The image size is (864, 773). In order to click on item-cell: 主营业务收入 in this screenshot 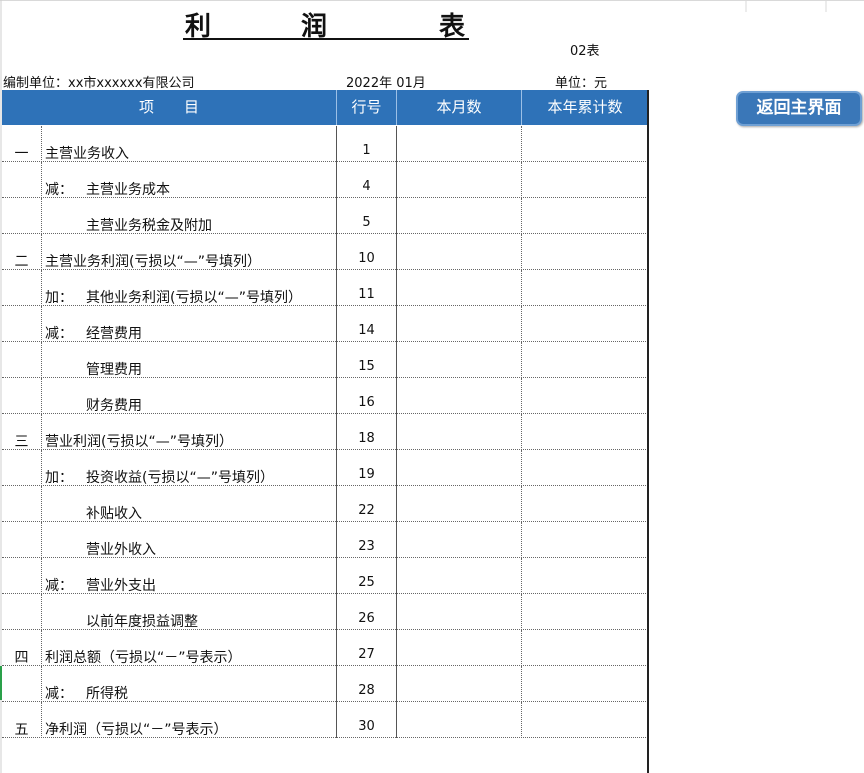, I will do `click(189, 144)`.